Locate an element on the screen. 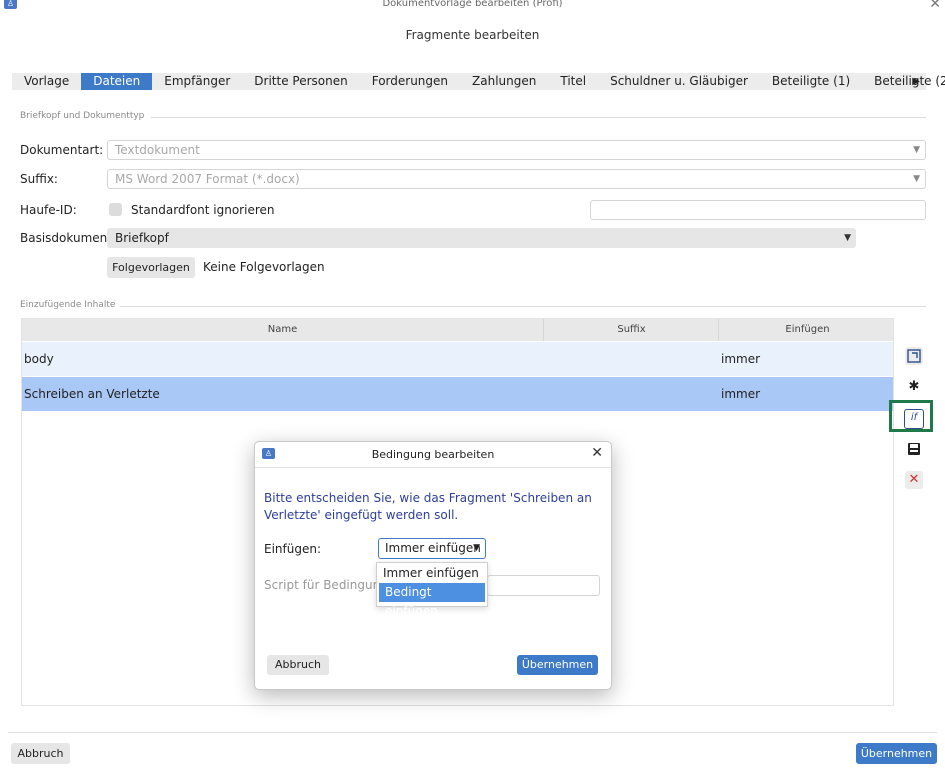 This screenshot has height=772, width=945. einfuegen-label: Einfügen: is located at coordinates (292, 549).